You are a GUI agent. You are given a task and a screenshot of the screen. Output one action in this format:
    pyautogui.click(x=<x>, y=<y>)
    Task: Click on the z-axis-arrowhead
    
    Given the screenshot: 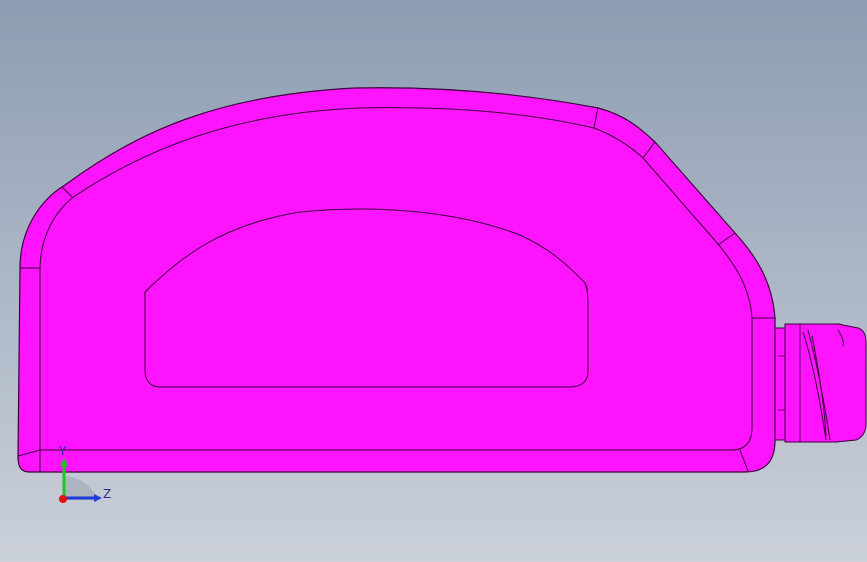 What is the action you would take?
    pyautogui.click(x=98, y=498)
    